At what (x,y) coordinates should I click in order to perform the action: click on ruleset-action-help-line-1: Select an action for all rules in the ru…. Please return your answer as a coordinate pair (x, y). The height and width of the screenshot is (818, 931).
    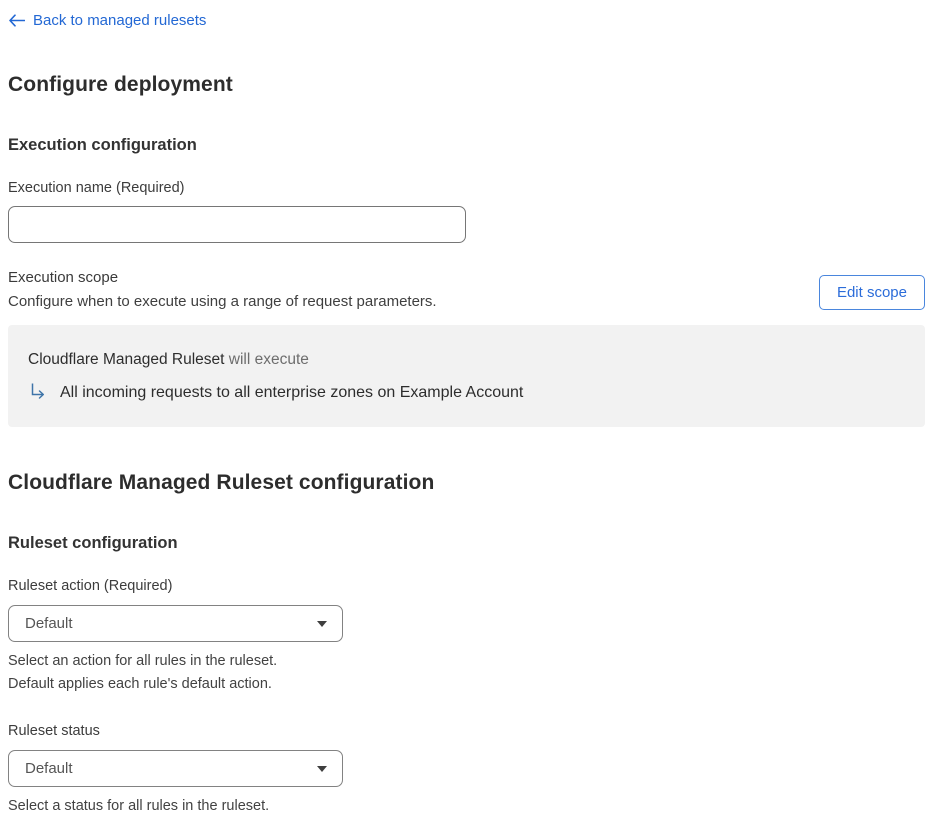
    Looking at the image, I should click on (143, 661).